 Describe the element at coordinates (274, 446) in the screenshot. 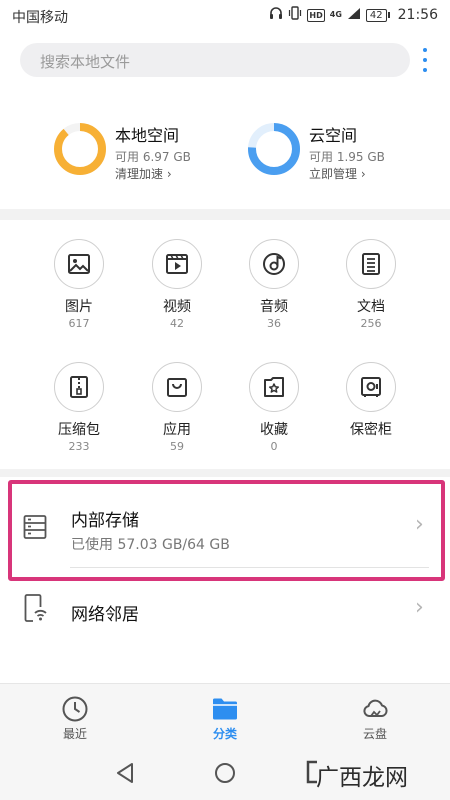

I see `category-count: 0` at that location.